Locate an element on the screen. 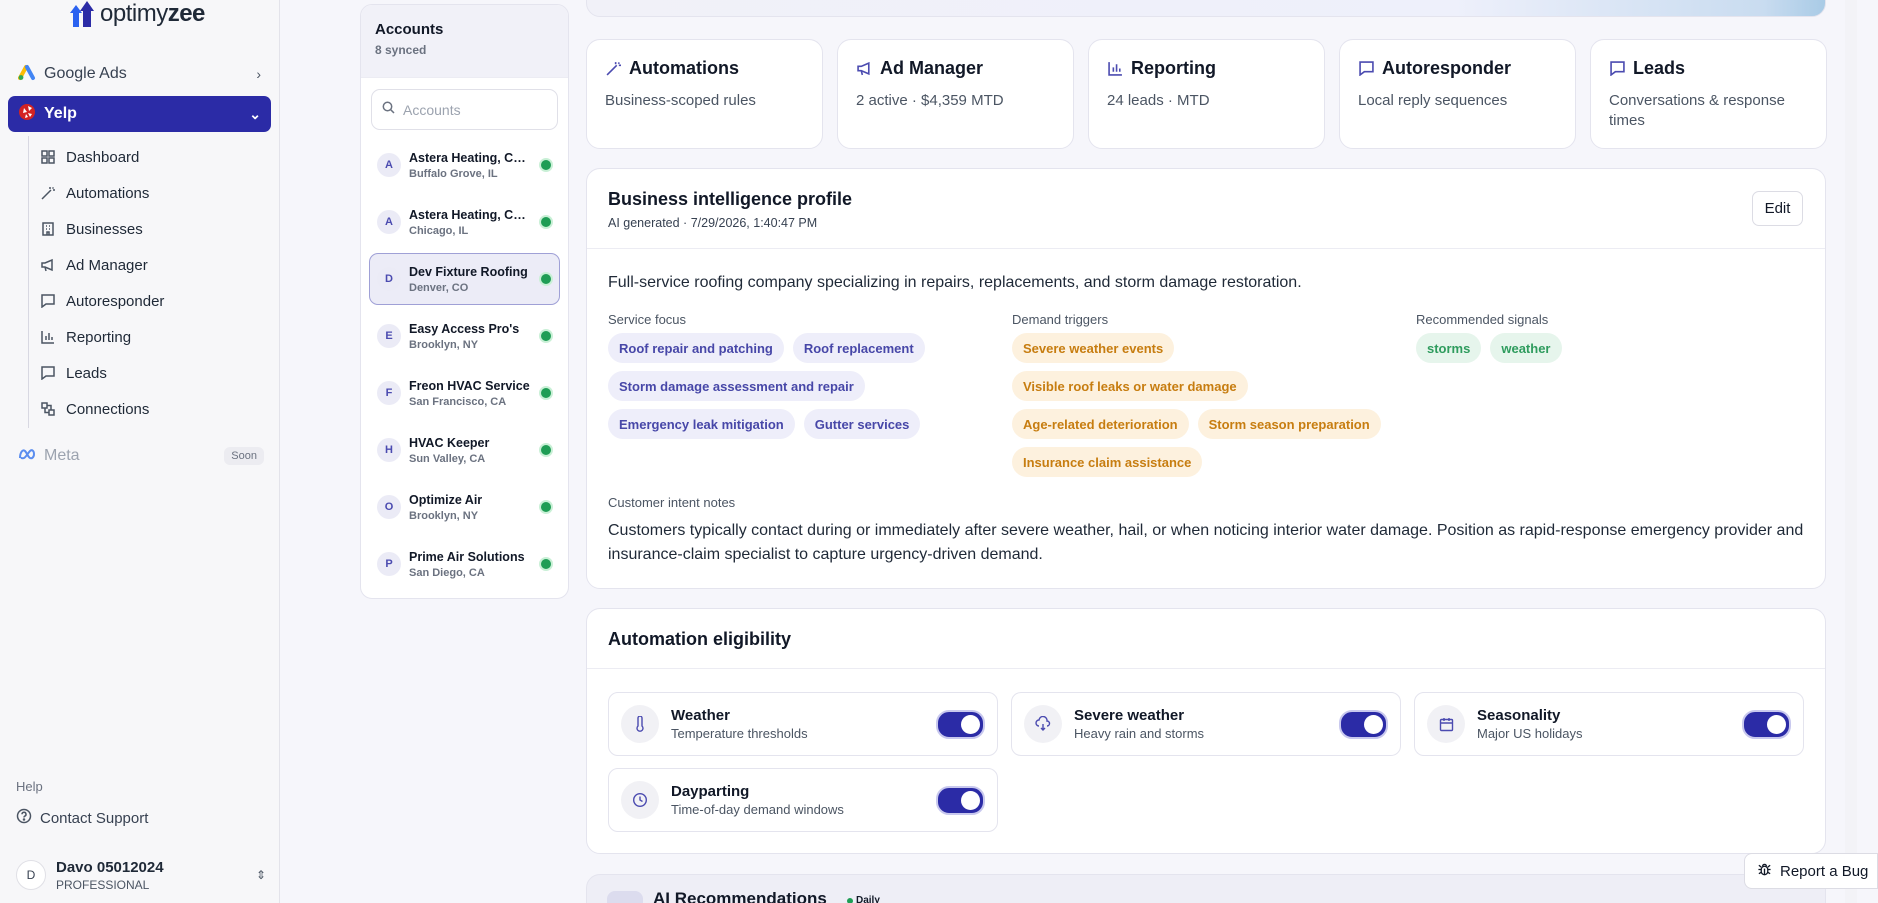 The height and width of the screenshot is (903, 1878). account-location: San Francisco, CA is located at coordinates (458, 401).